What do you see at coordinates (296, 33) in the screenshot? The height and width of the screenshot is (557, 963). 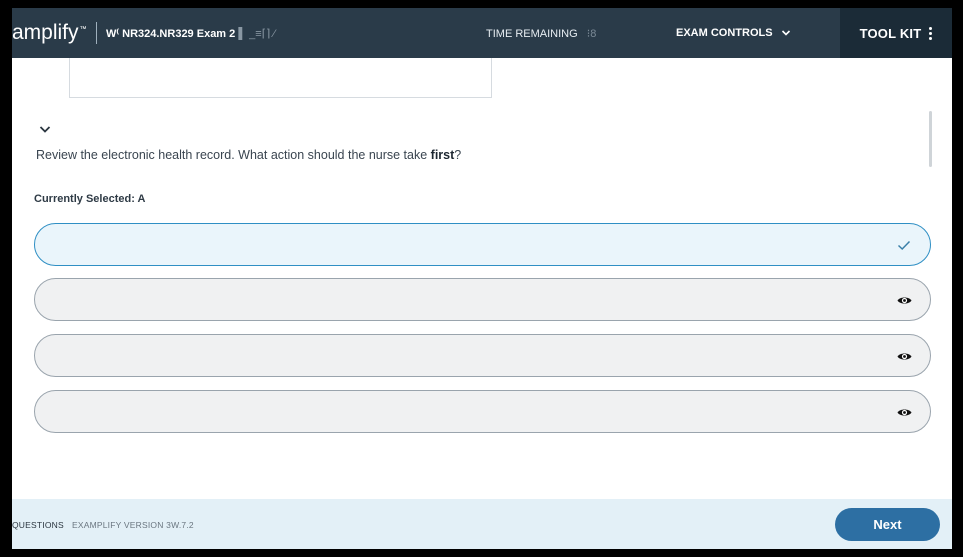 I see `exam-title: W⁽ NR324.NR329 Exam 2 ▌ _≡⌈⌉ ⁄` at bounding box center [296, 33].